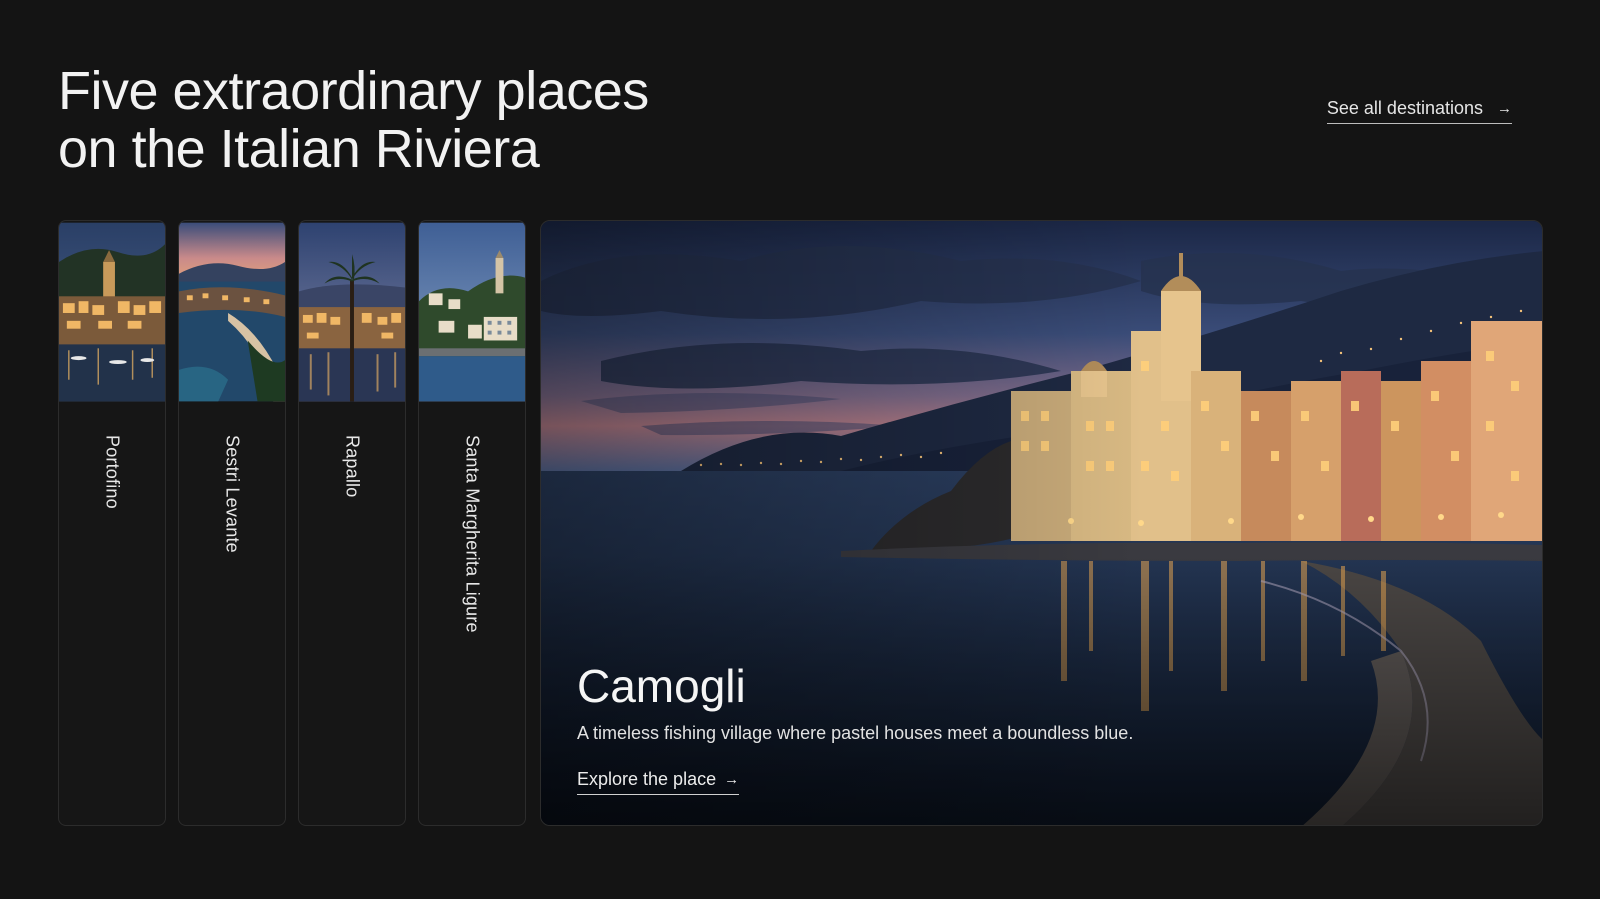 This screenshot has width=1600, height=899. What do you see at coordinates (112, 472) in the screenshot?
I see `destination-label: Portofino` at bounding box center [112, 472].